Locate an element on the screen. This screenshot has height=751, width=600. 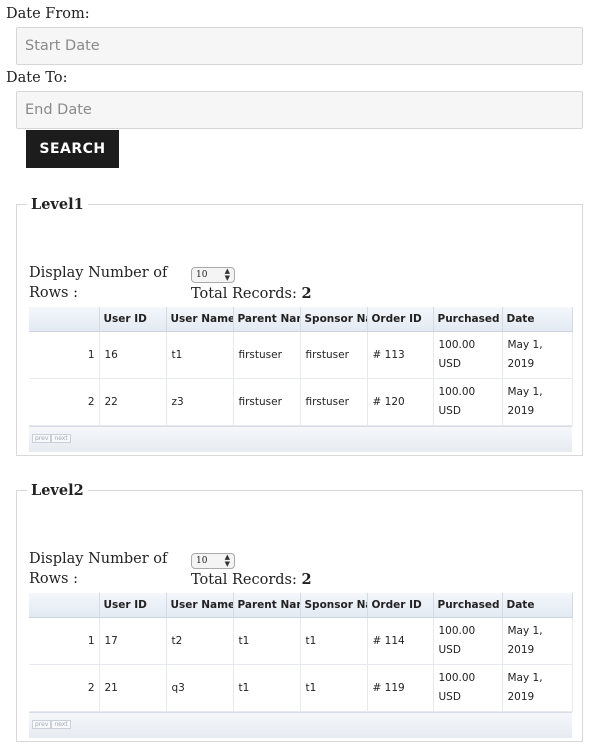
end-date-input is located at coordinates (299, 110).